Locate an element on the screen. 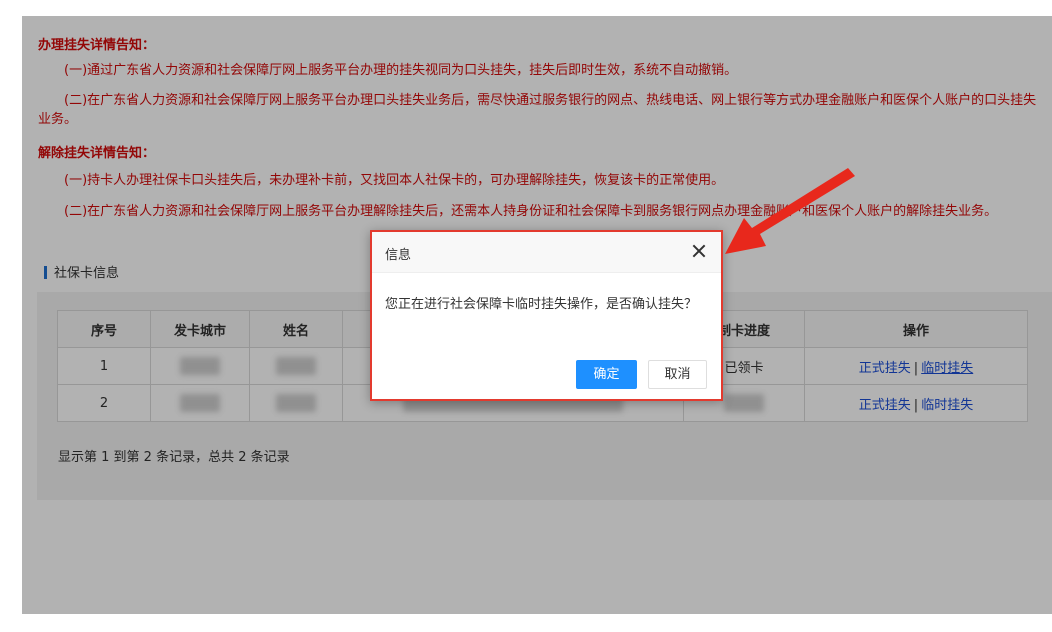  confirm-button: 确定 is located at coordinates (606, 374).